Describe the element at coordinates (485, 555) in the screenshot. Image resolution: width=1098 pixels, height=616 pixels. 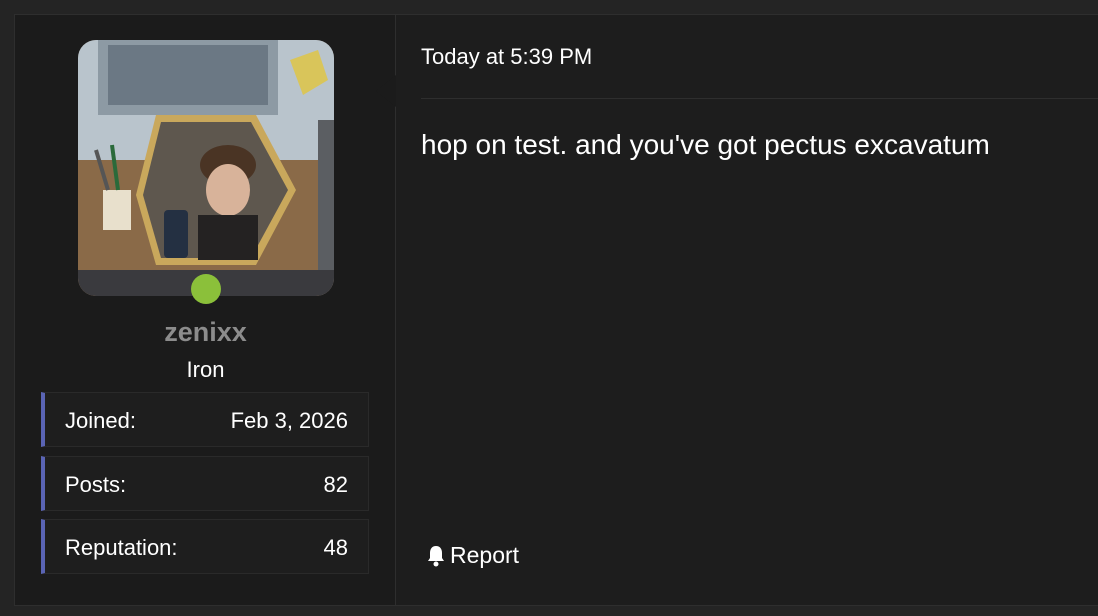
I see `report-label: Report` at that location.